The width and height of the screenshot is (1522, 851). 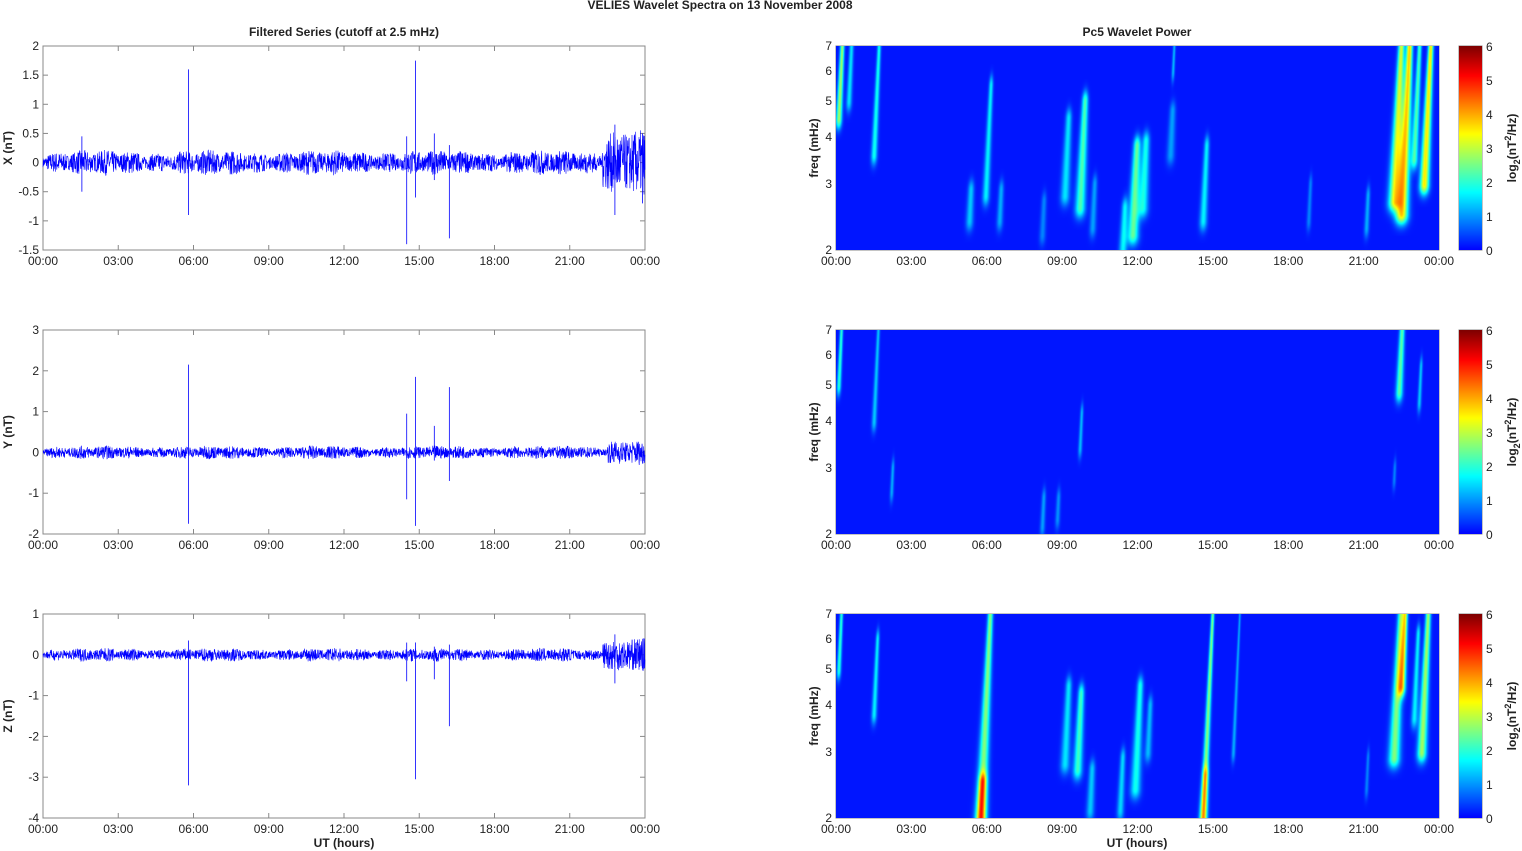 I want to click on spectrum-1-xtick-label: 18:00, so click(x=1288, y=261).